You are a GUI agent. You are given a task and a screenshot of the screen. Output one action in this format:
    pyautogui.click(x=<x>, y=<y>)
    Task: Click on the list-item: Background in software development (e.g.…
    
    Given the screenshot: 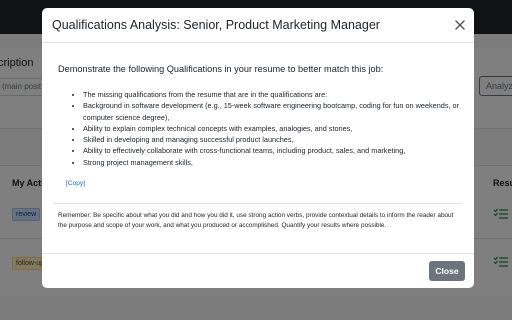 What is the action you would take?
    pyautogui.click(x=278, y=111)
    